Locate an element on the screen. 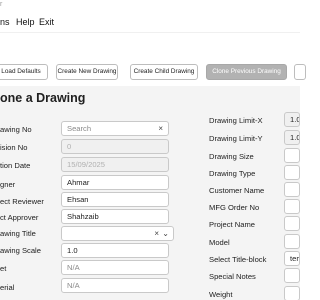 This screenshot has width=320, height=300. model-field is located at coordinates (292, 241).